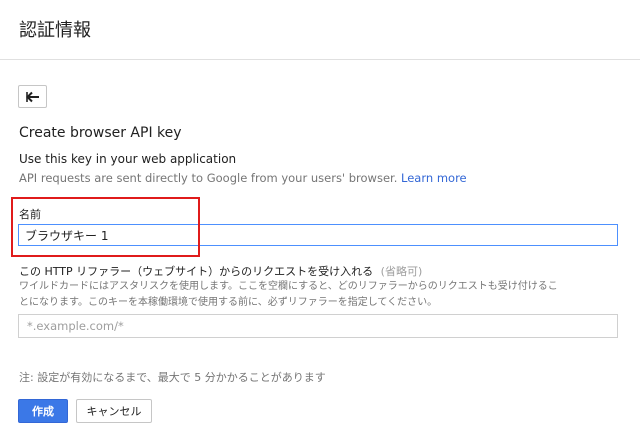 The image size is (640, 447). I want to click on referrer-label-text: この HTTP リファラー（ウェブサイト）からのリクエストを受け入れる, so click(196, 271).